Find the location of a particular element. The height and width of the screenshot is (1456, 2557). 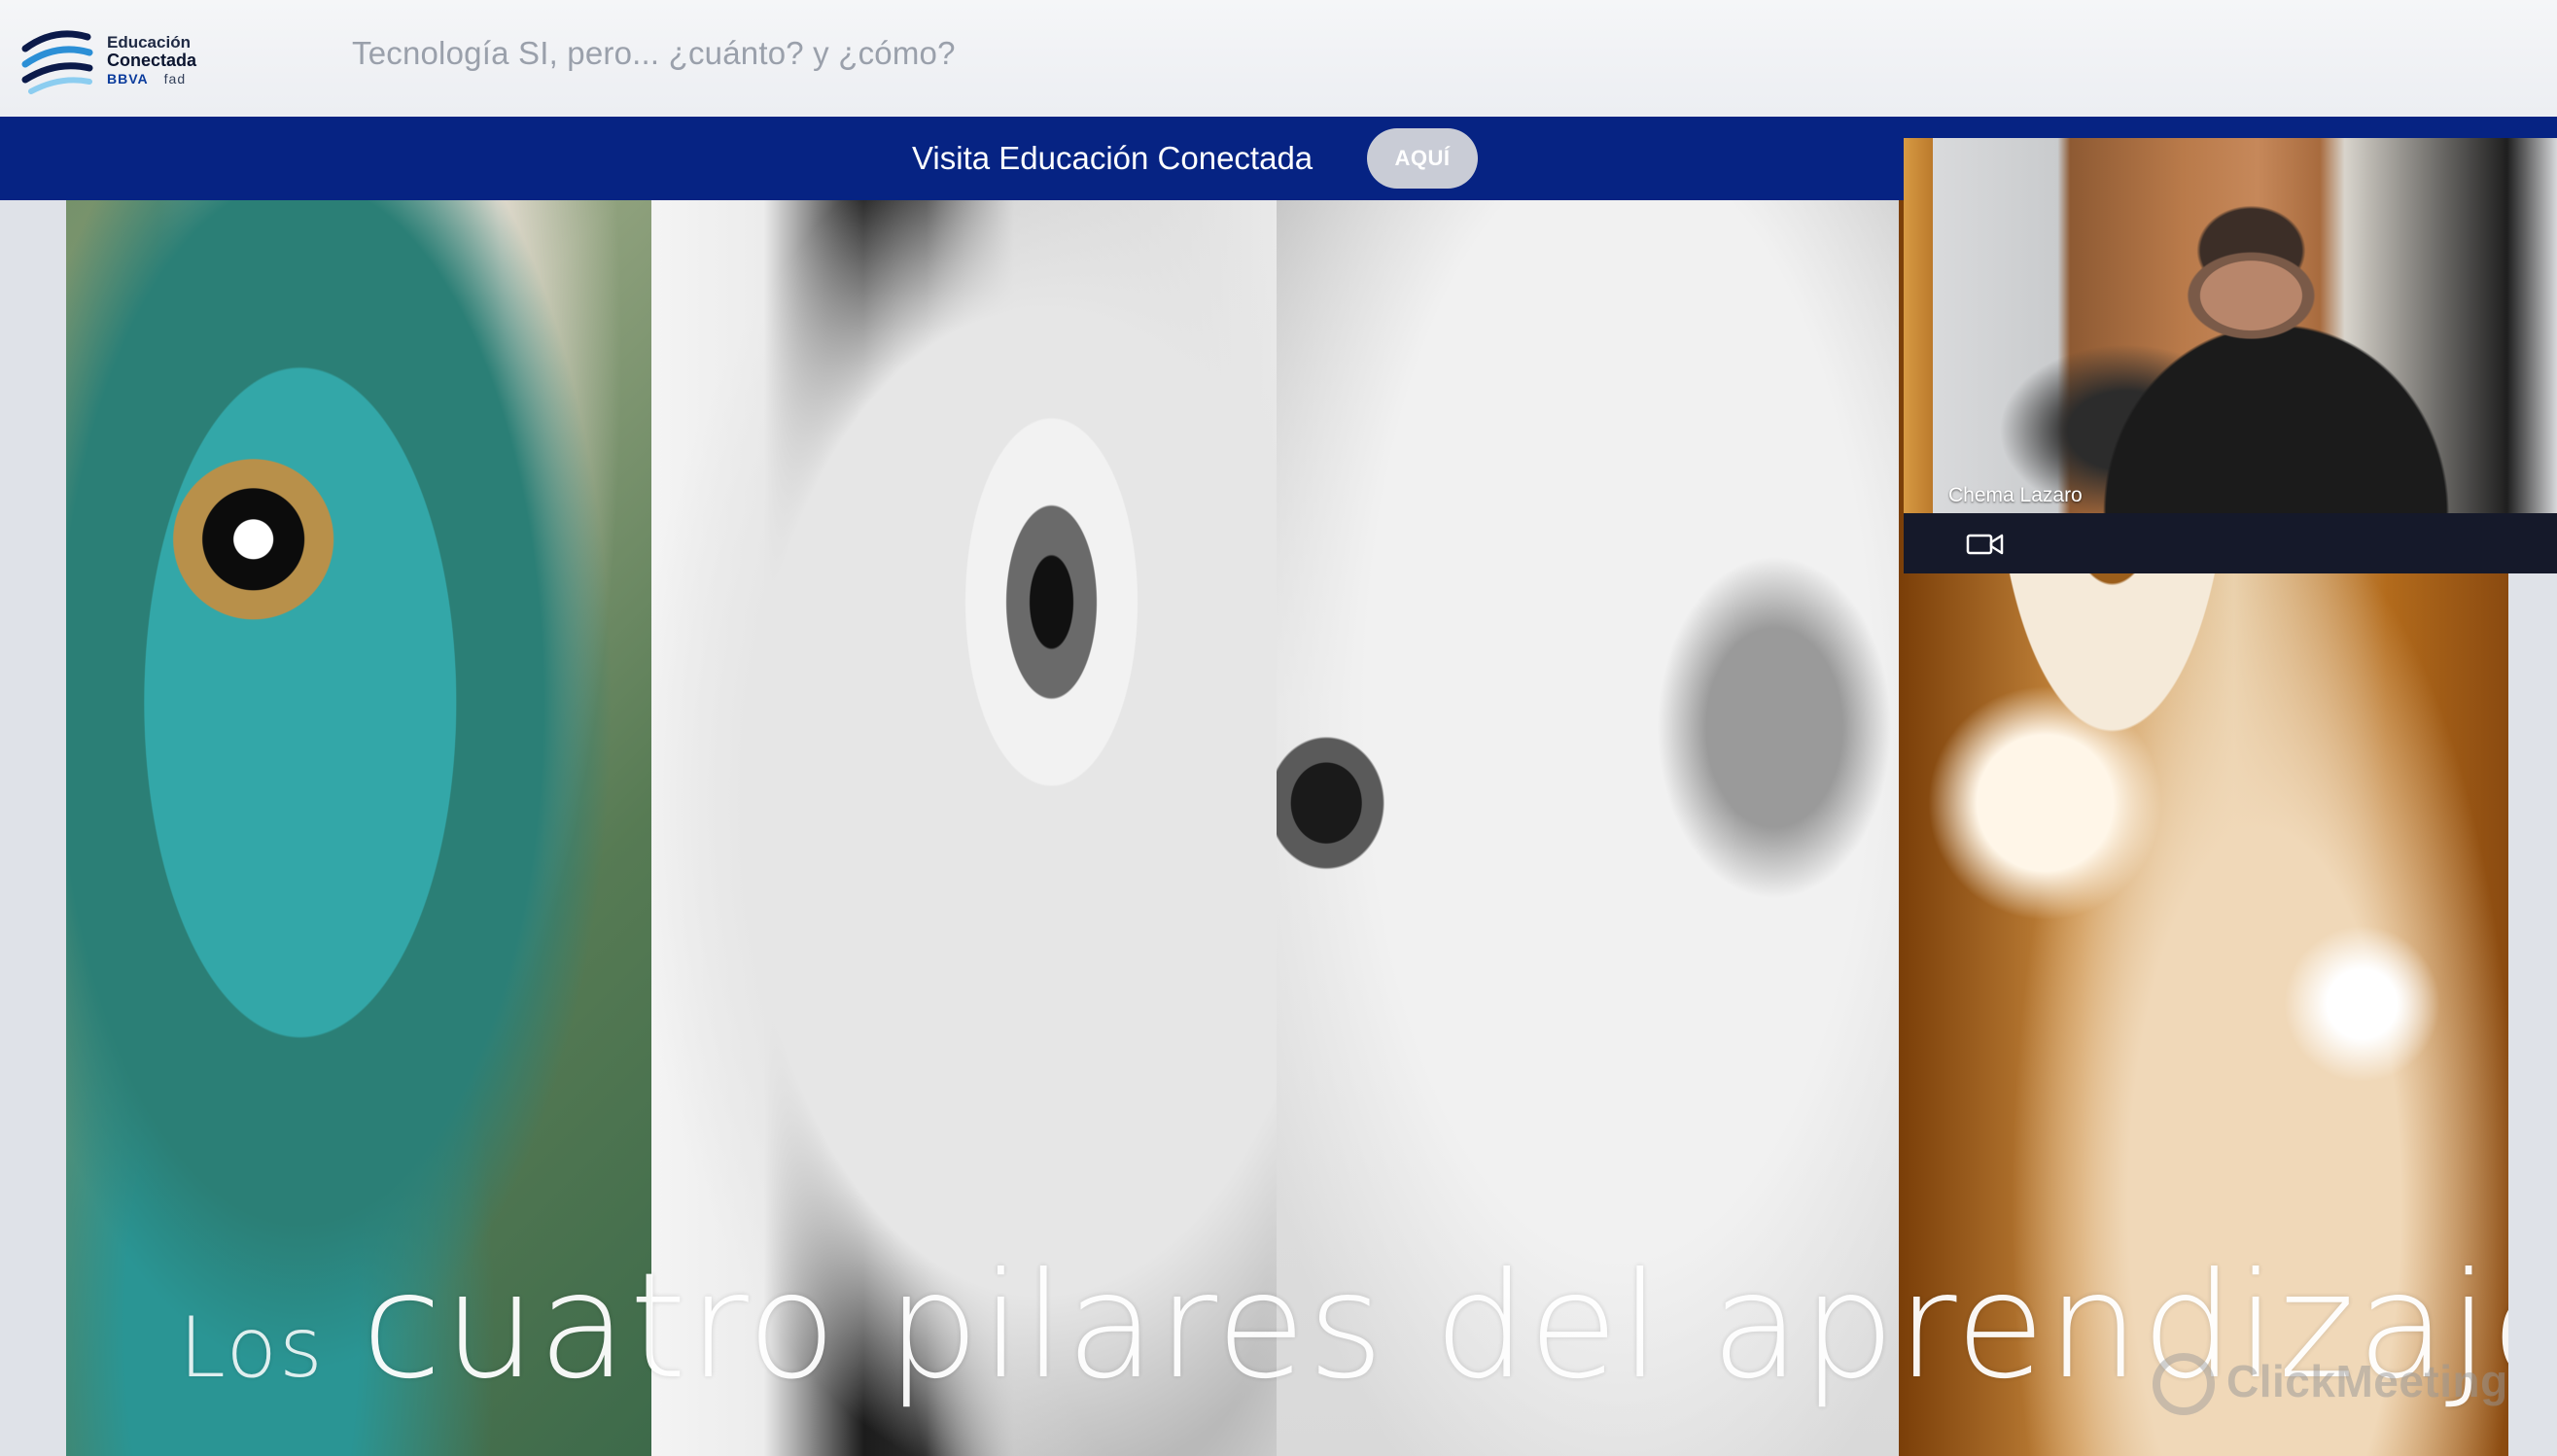

brand-fad: fad is located at coordinates (175, 79).